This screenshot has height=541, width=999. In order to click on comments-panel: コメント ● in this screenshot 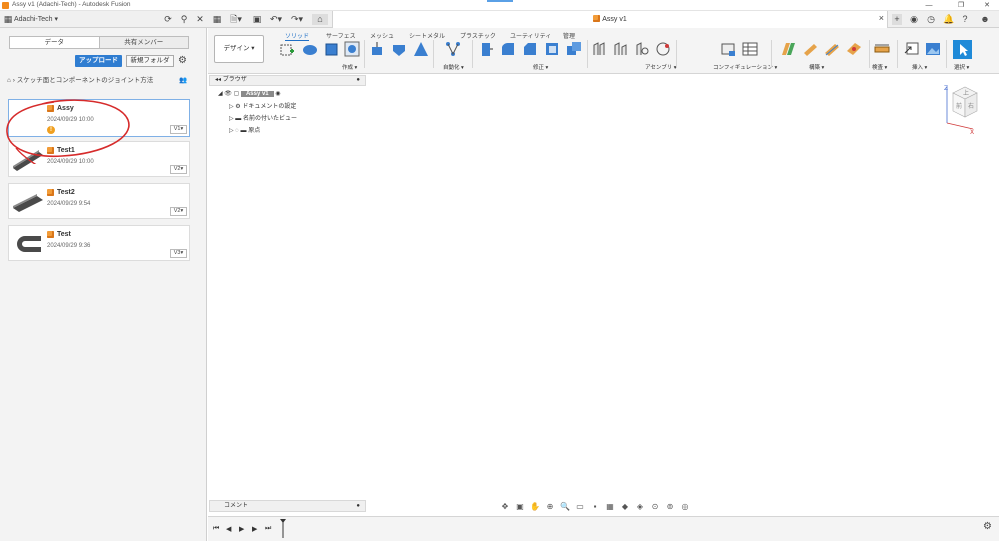, I will do `click(287, 506)`.